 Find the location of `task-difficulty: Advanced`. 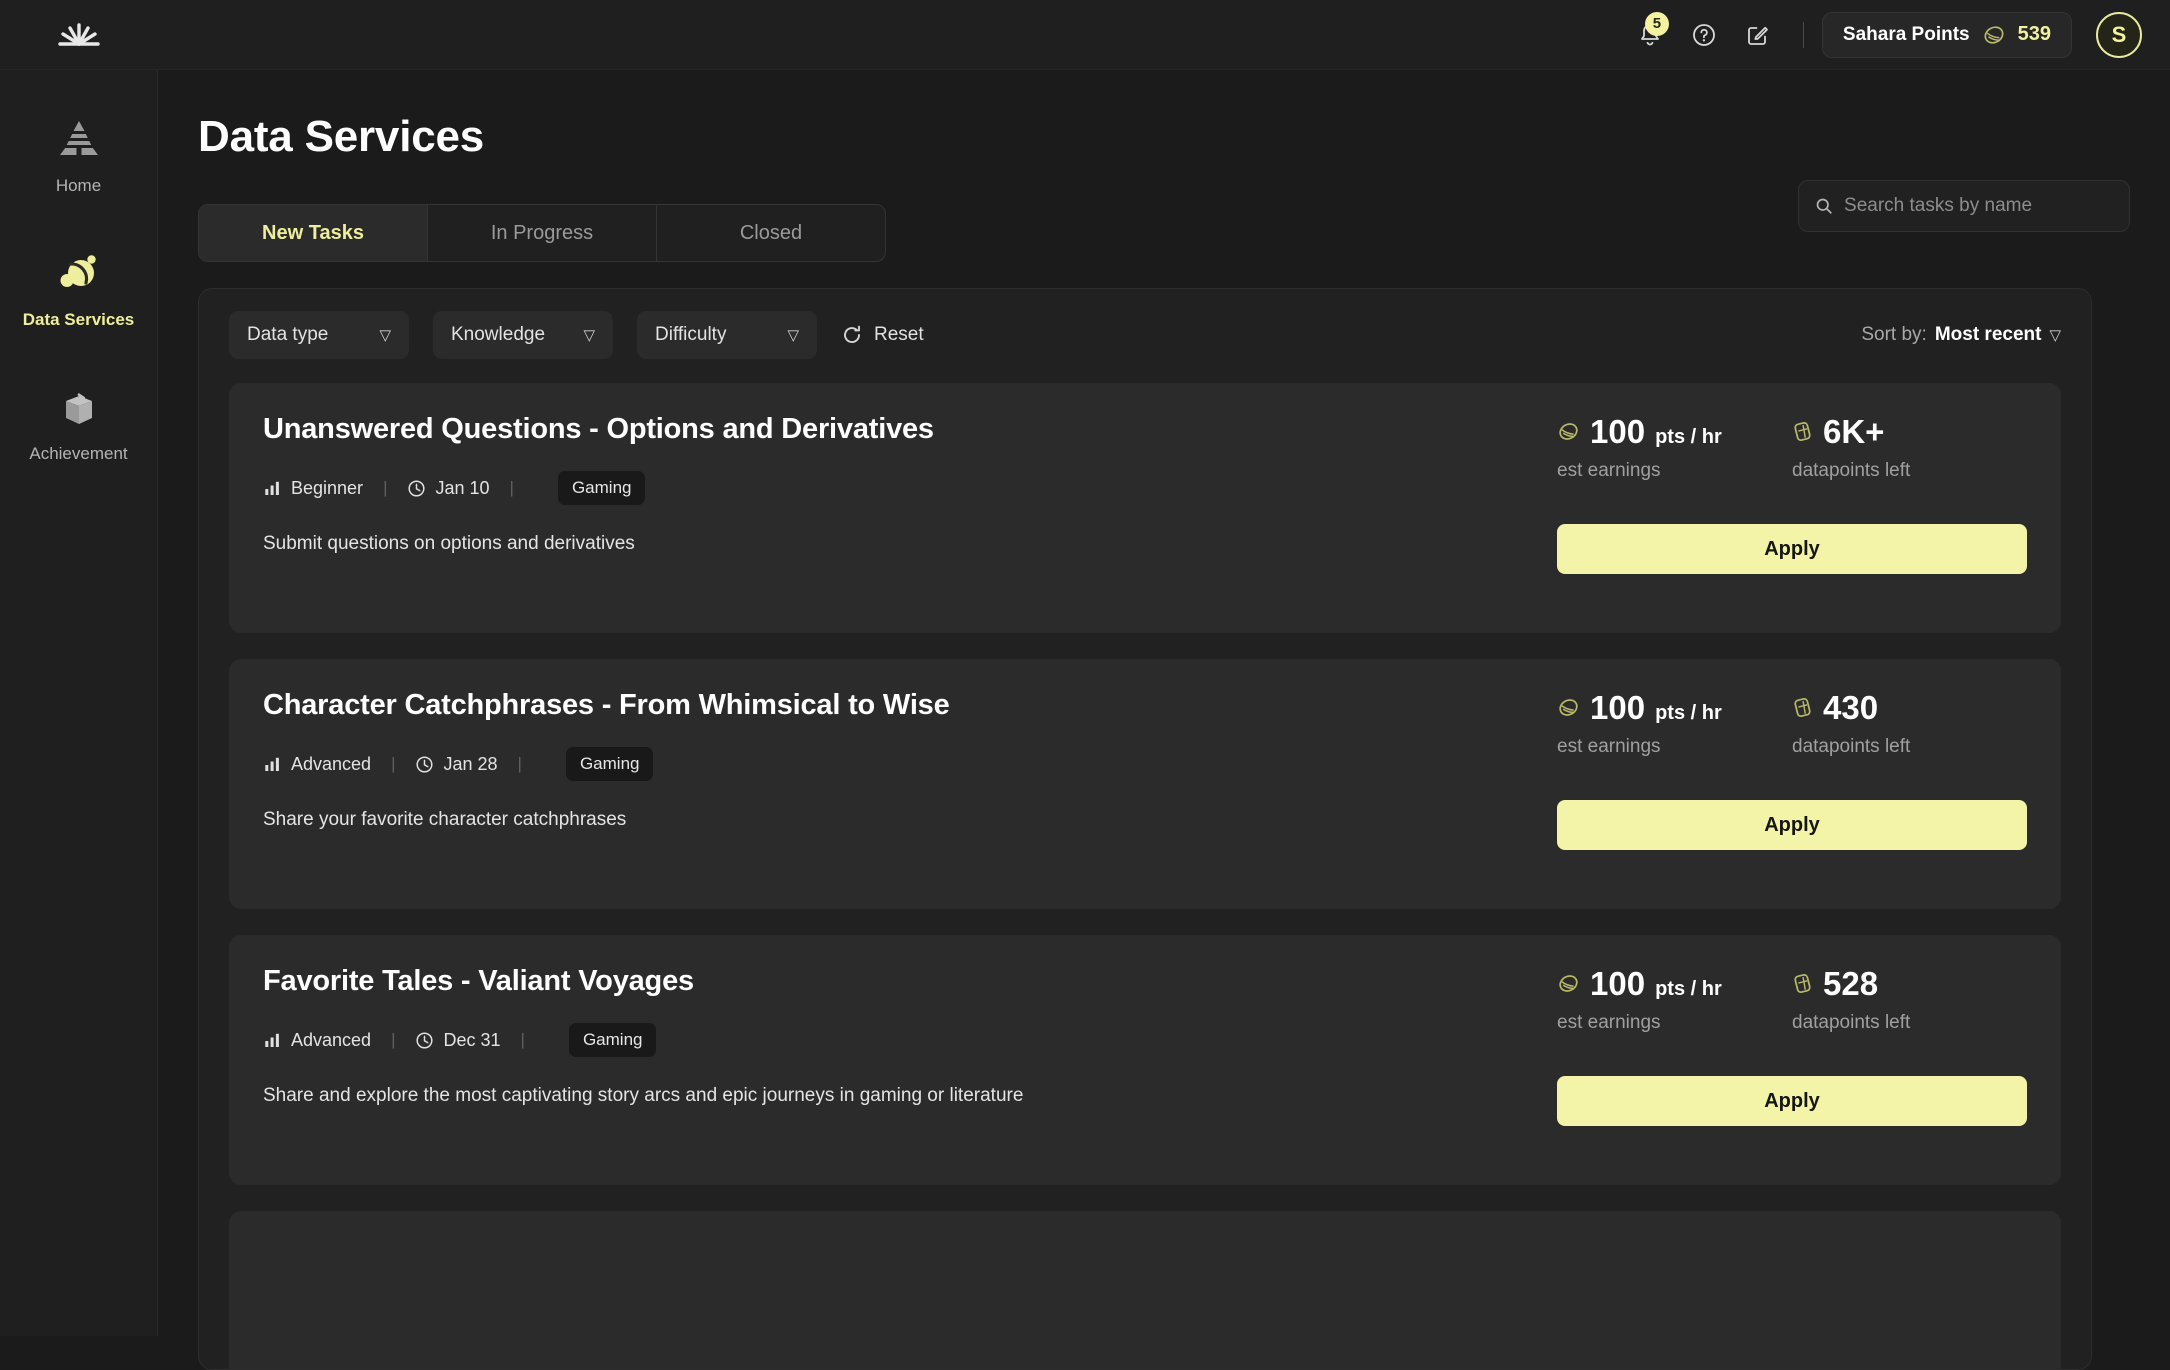

task-difficulty: Advanced is located at coordinates (317, 764).